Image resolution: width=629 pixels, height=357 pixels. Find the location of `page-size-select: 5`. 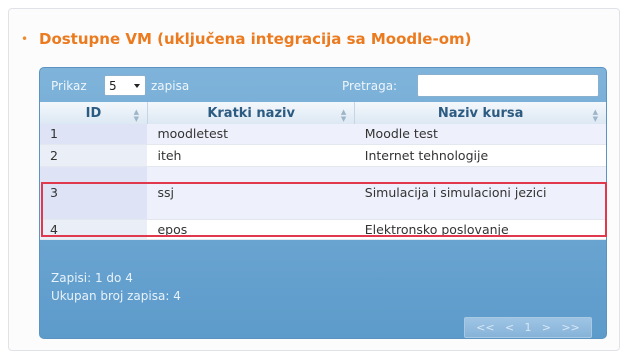

page-size-select: 5 is located at coordinates (125, 85).